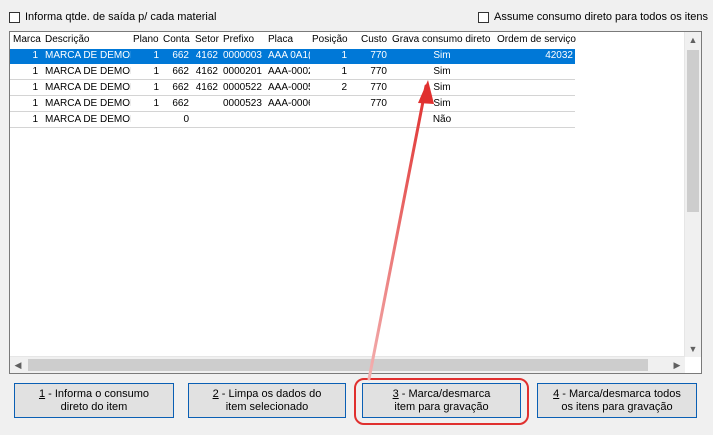 The width and height of the screenshot is (713, 435). I want to click on annotation-arrow, so click(400, 230).